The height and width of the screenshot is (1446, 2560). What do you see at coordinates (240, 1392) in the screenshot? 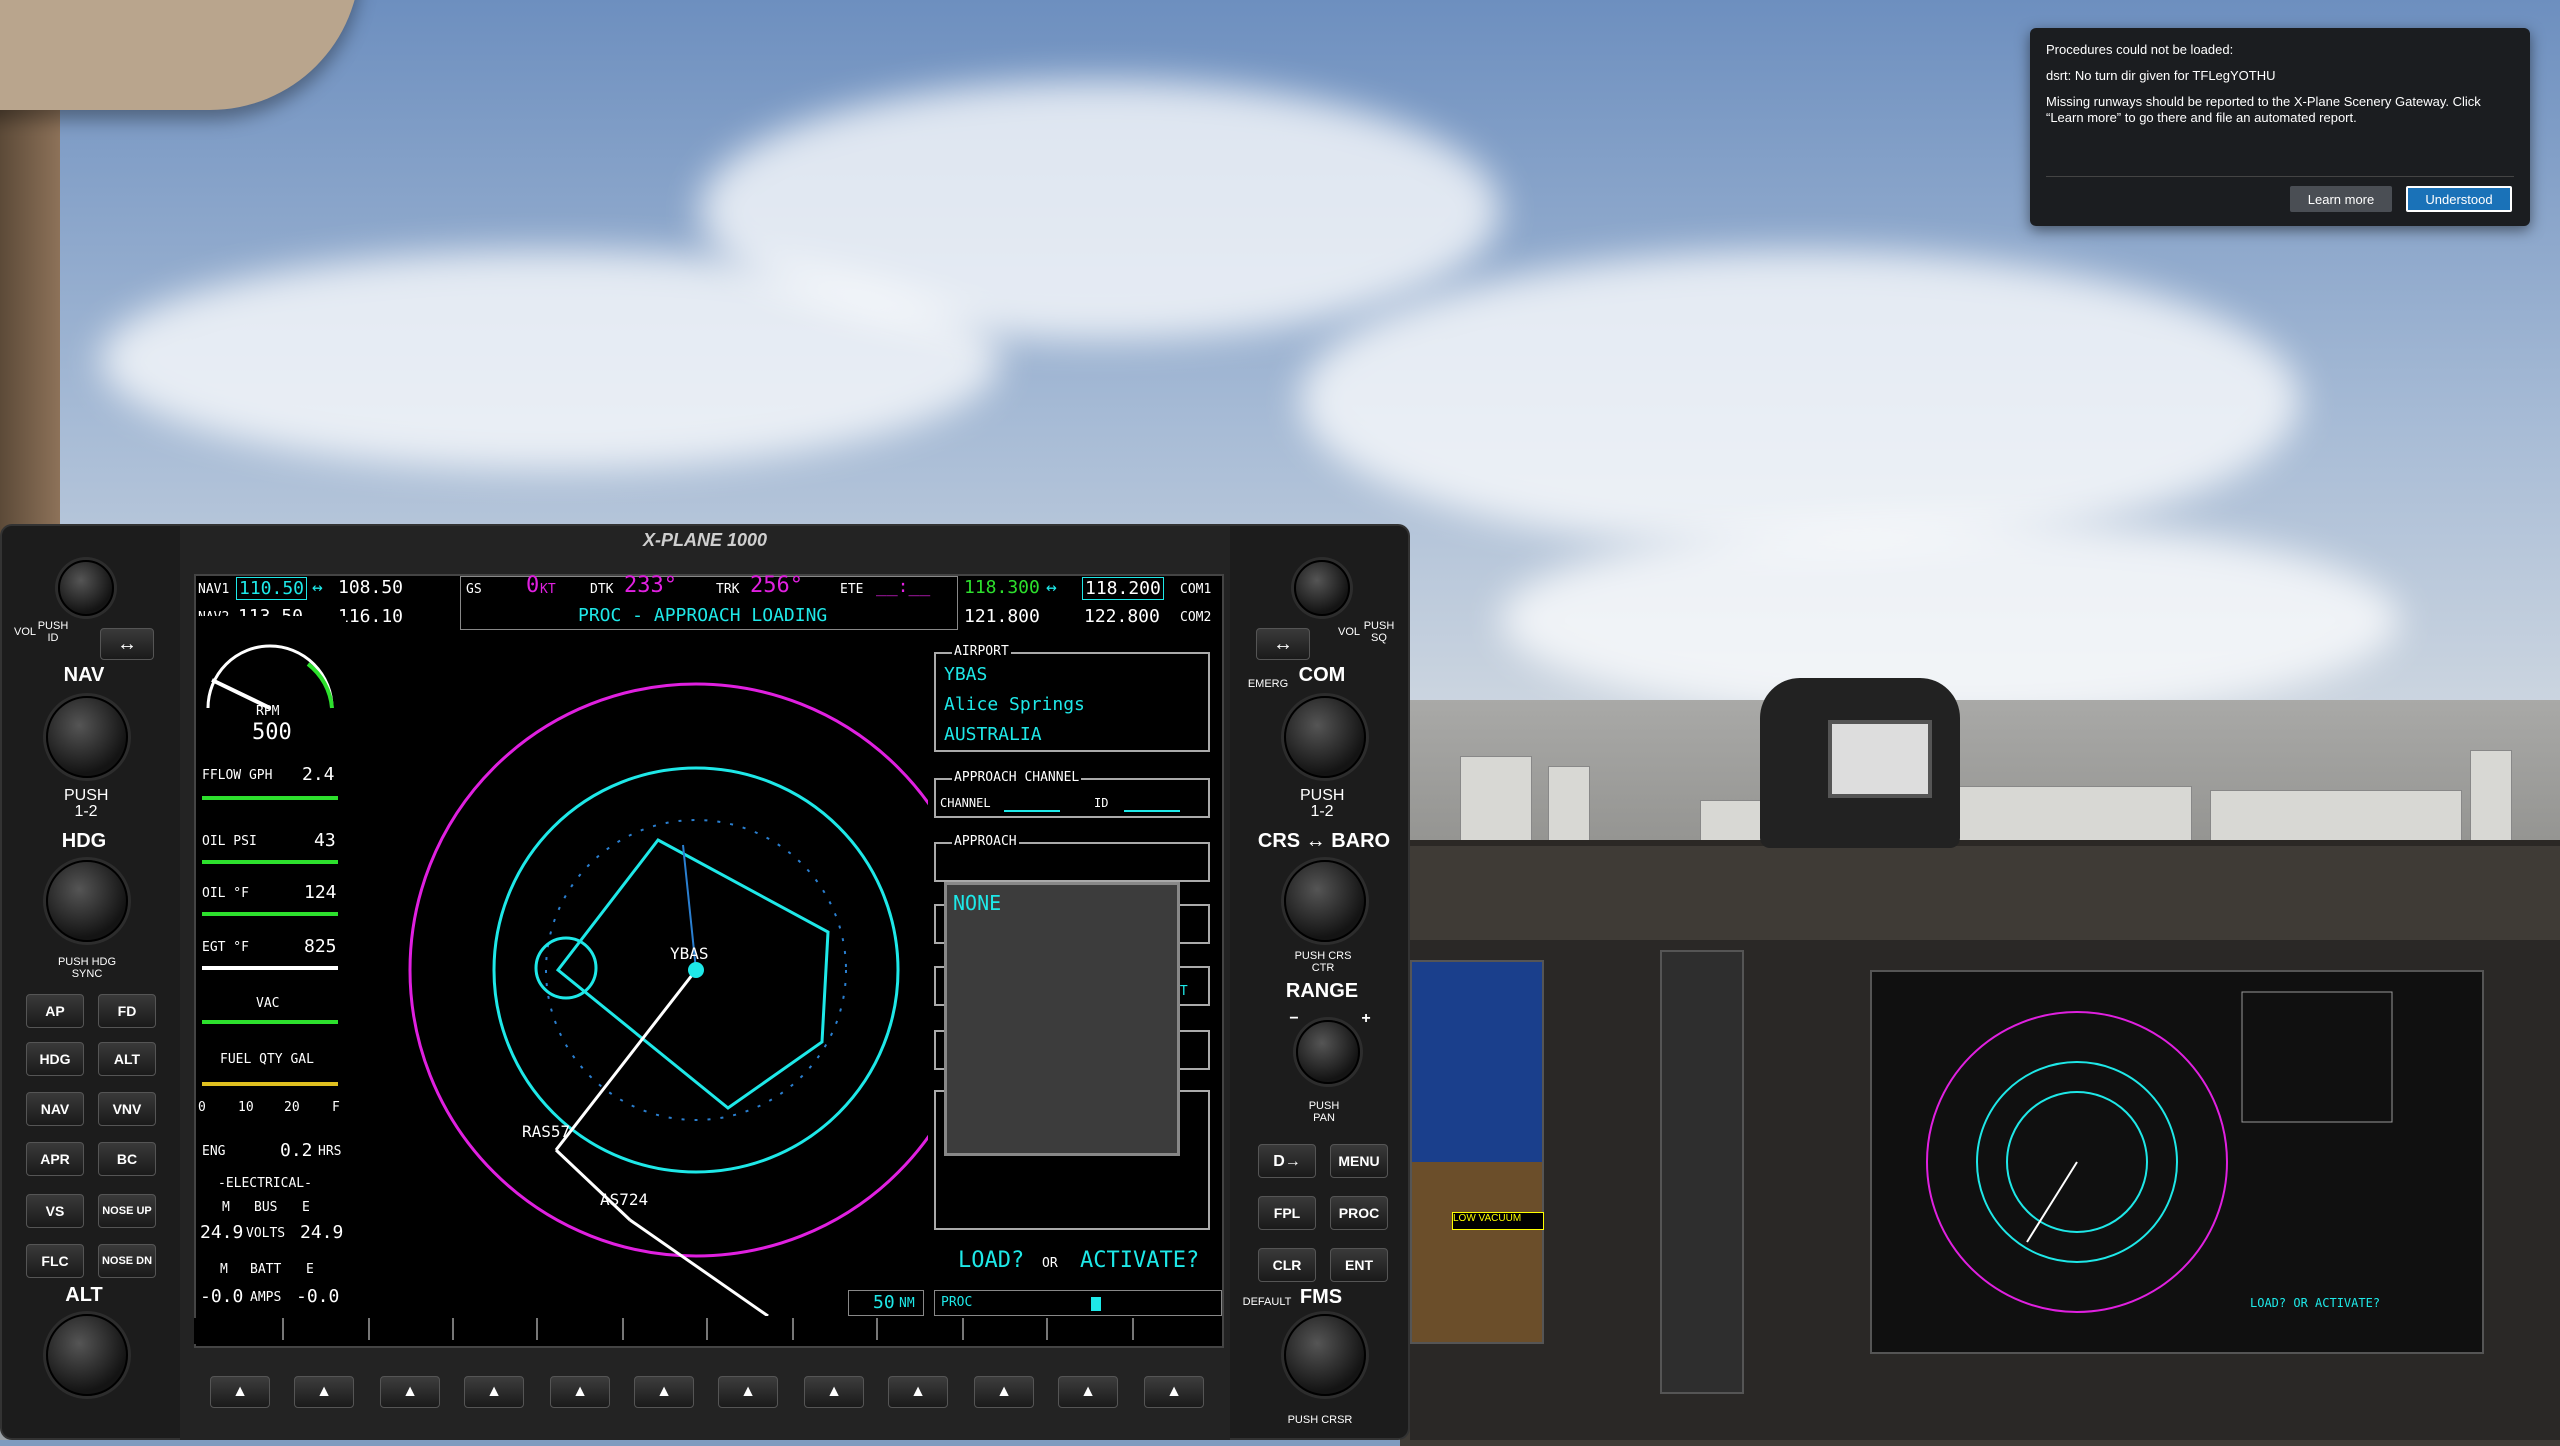
I see `softkey-1: ▲` at bounding box center [240, 1392].